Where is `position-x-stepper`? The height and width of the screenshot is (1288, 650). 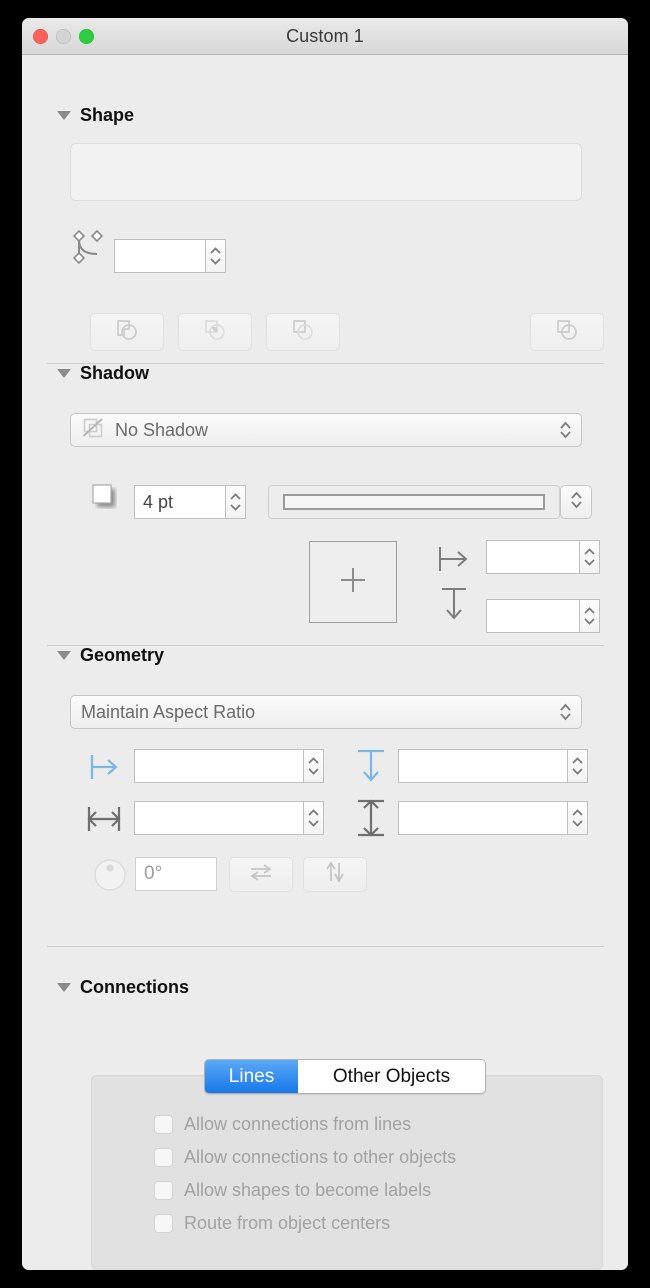
position-x-stepper is located at coordinates (314, 766).